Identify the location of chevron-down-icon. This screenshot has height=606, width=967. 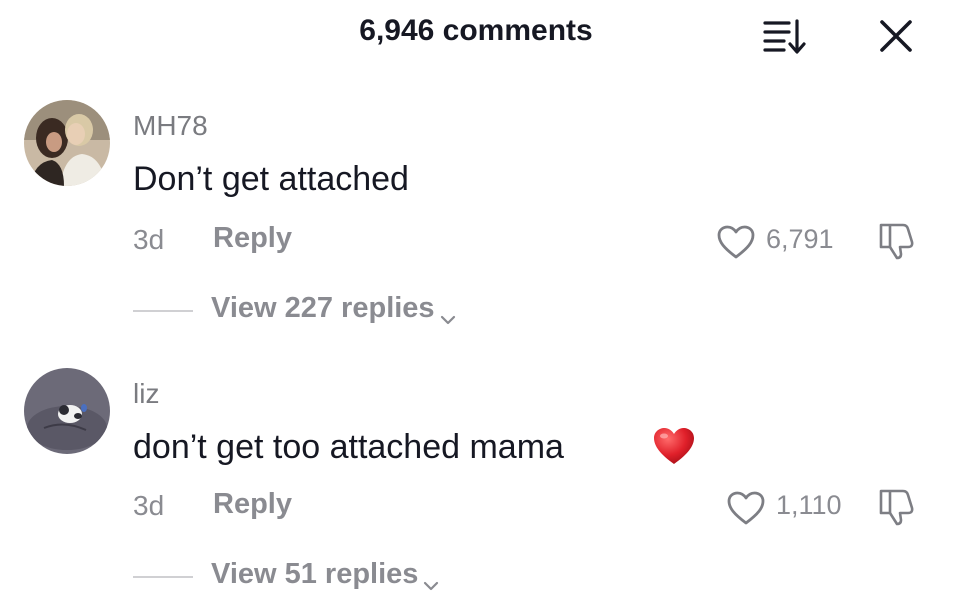
(431, 579).